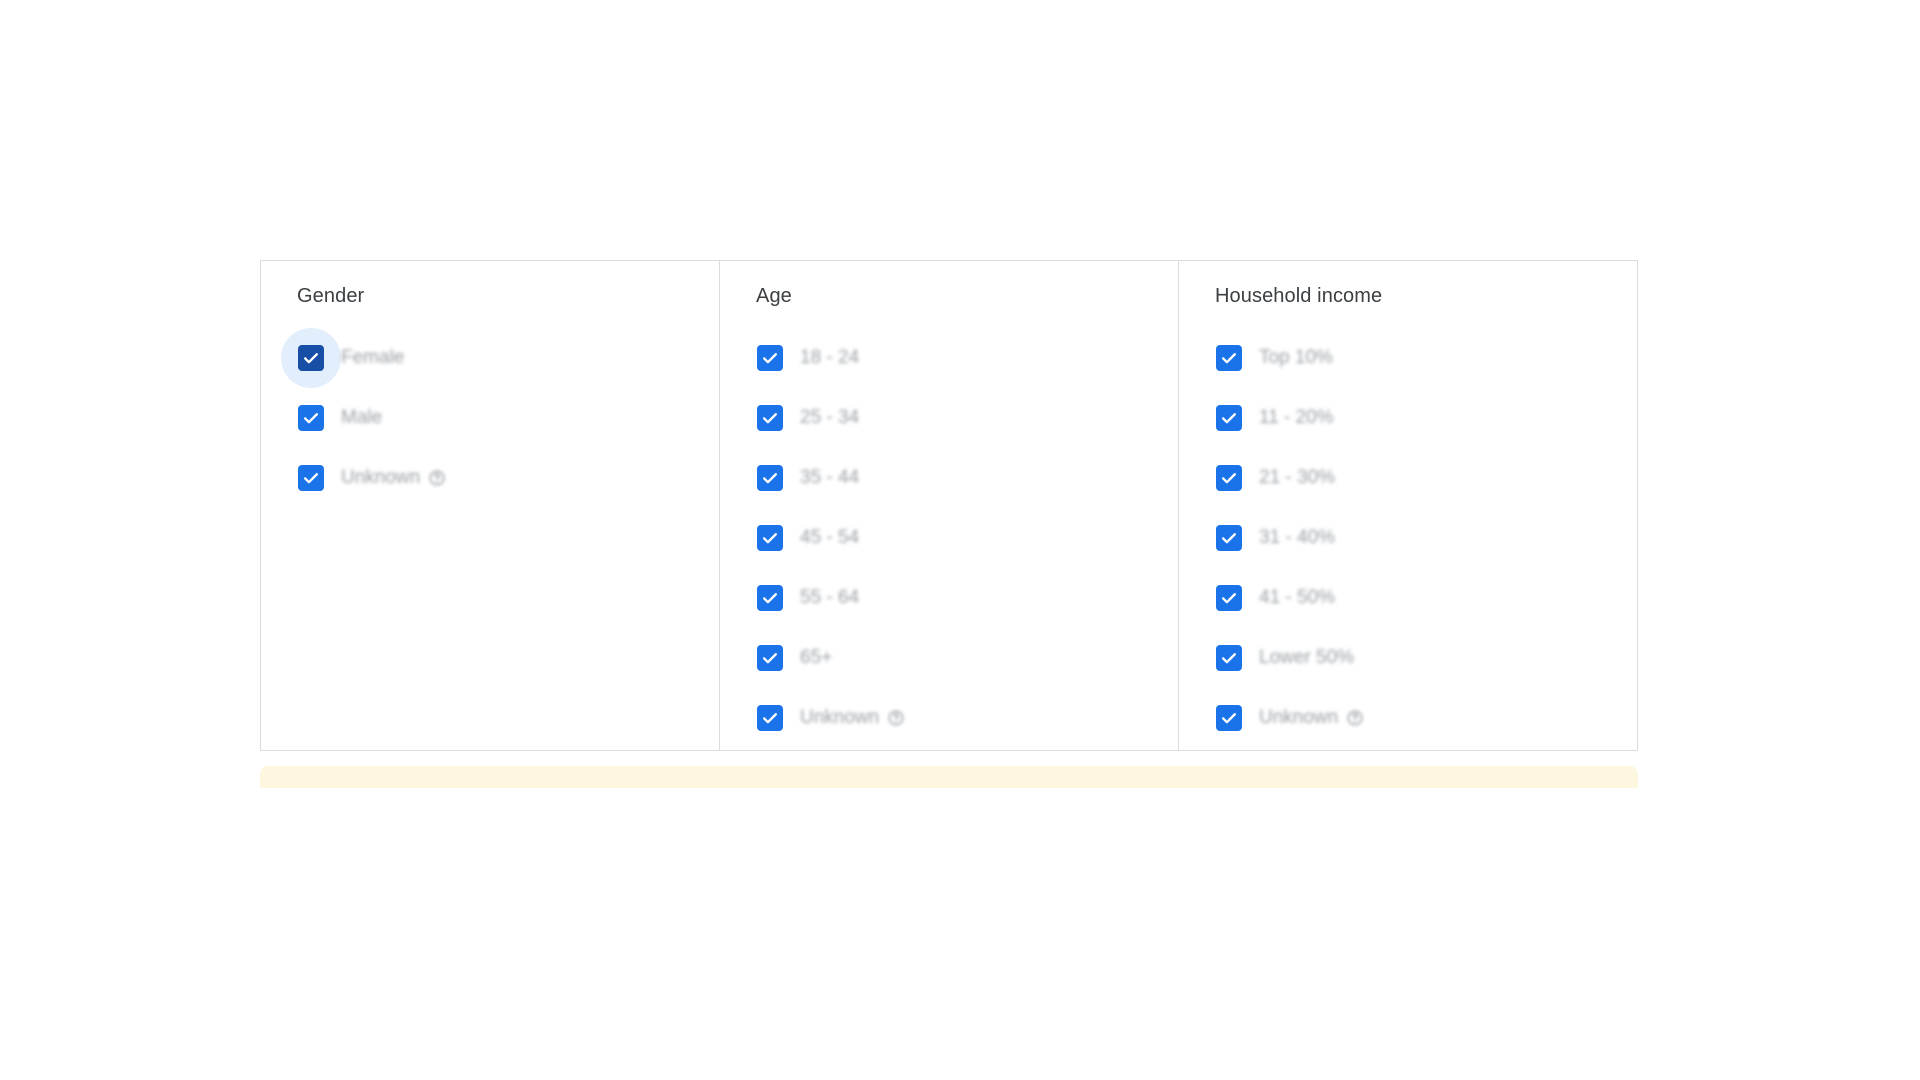 The height and width of the screenshot is (1080, 1920). What do you see at coordinates (967, 718) in the screenshot?
I see `age-option-unknown: Unknown` at bounding box center [967, 718].